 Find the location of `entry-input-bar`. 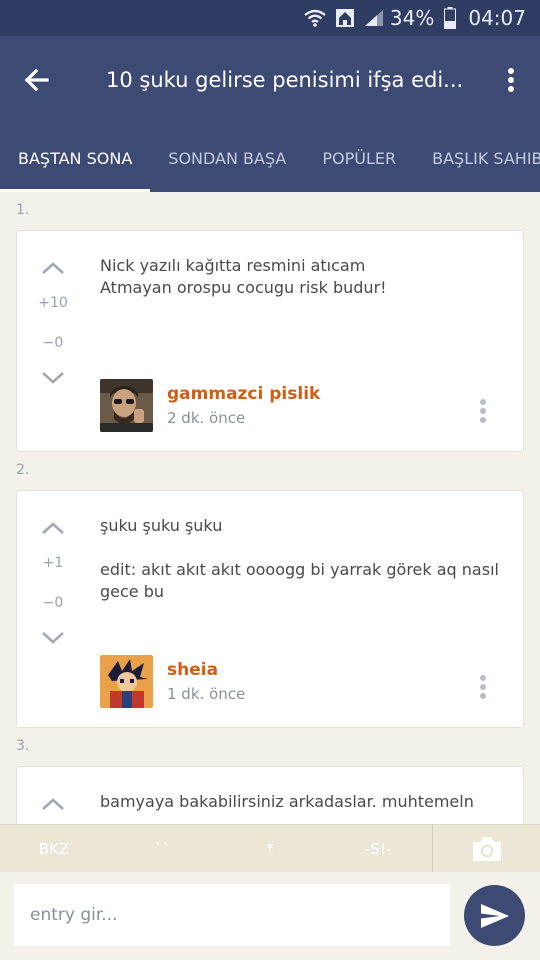

entry-input-bar is located at coordinates (270, 916).